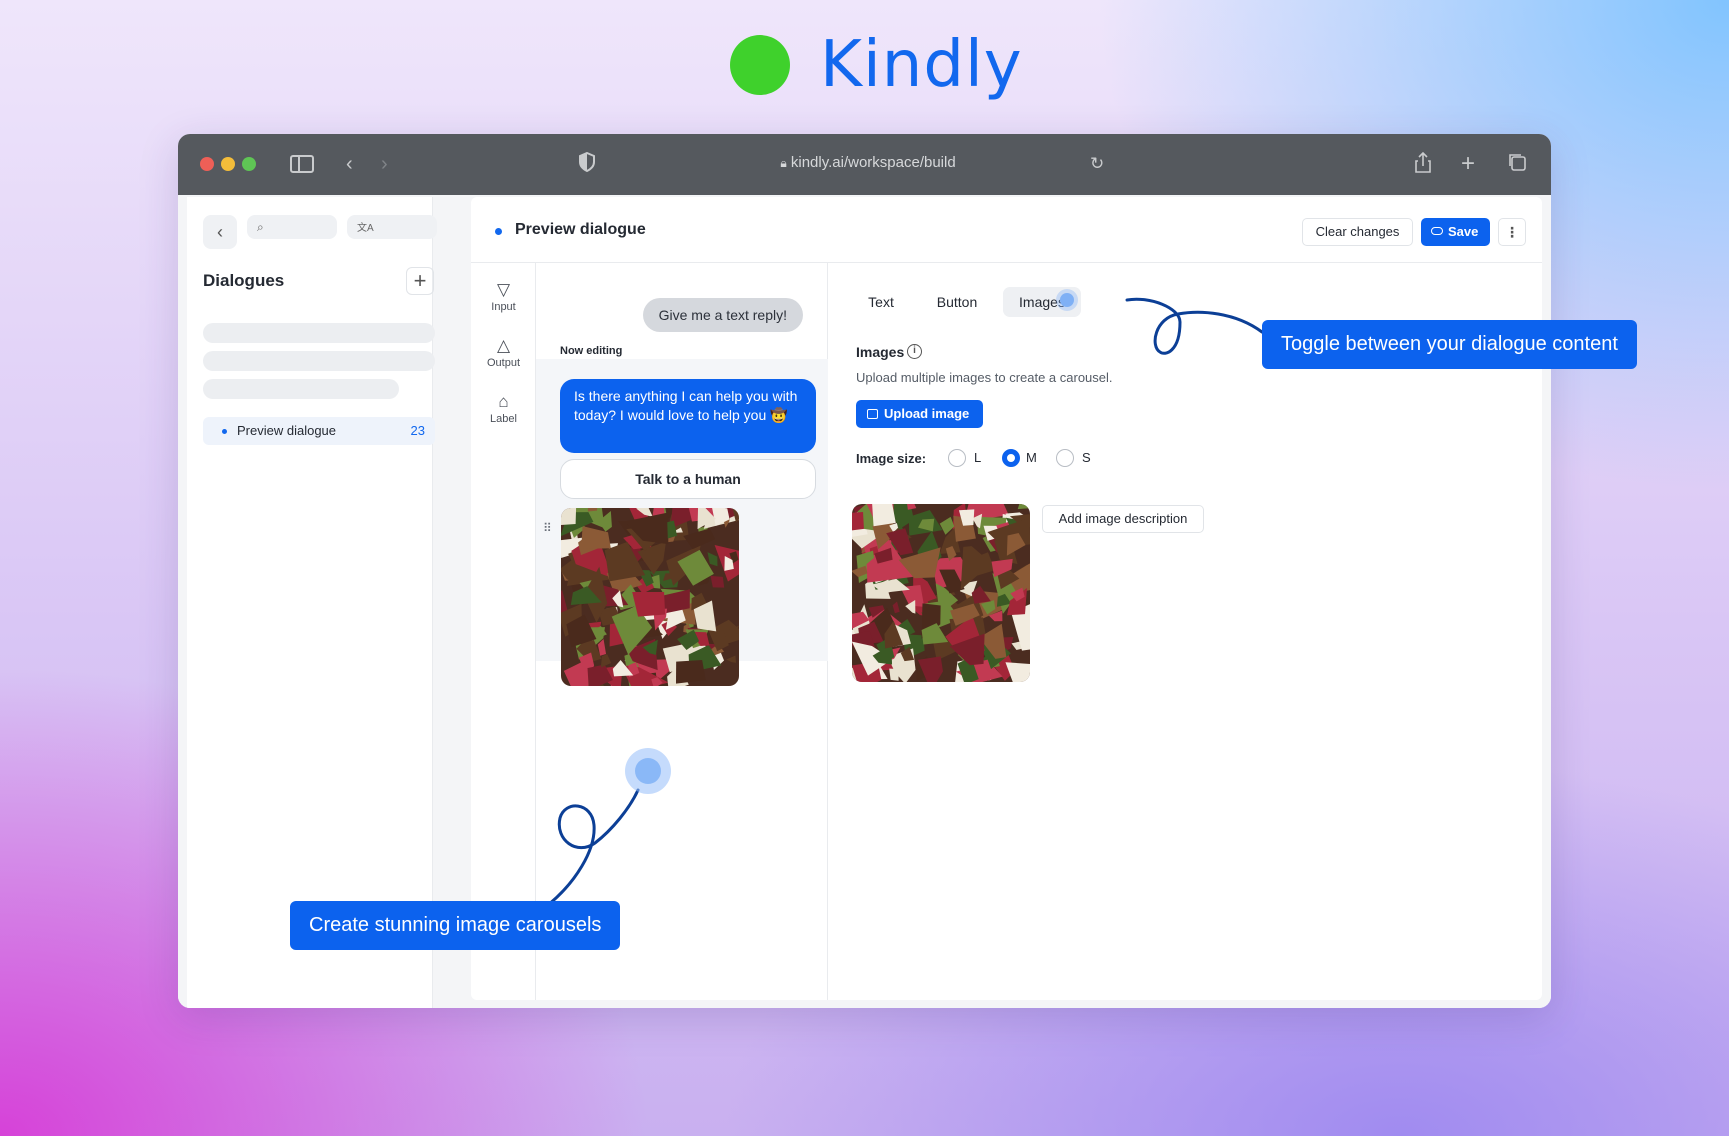 The height and width of the screenshot is (1136, 1729). What do you see at coordinates (1437, 231) in the screenshot?
I see `cloud-icon` at bounding box center [1437, 231].